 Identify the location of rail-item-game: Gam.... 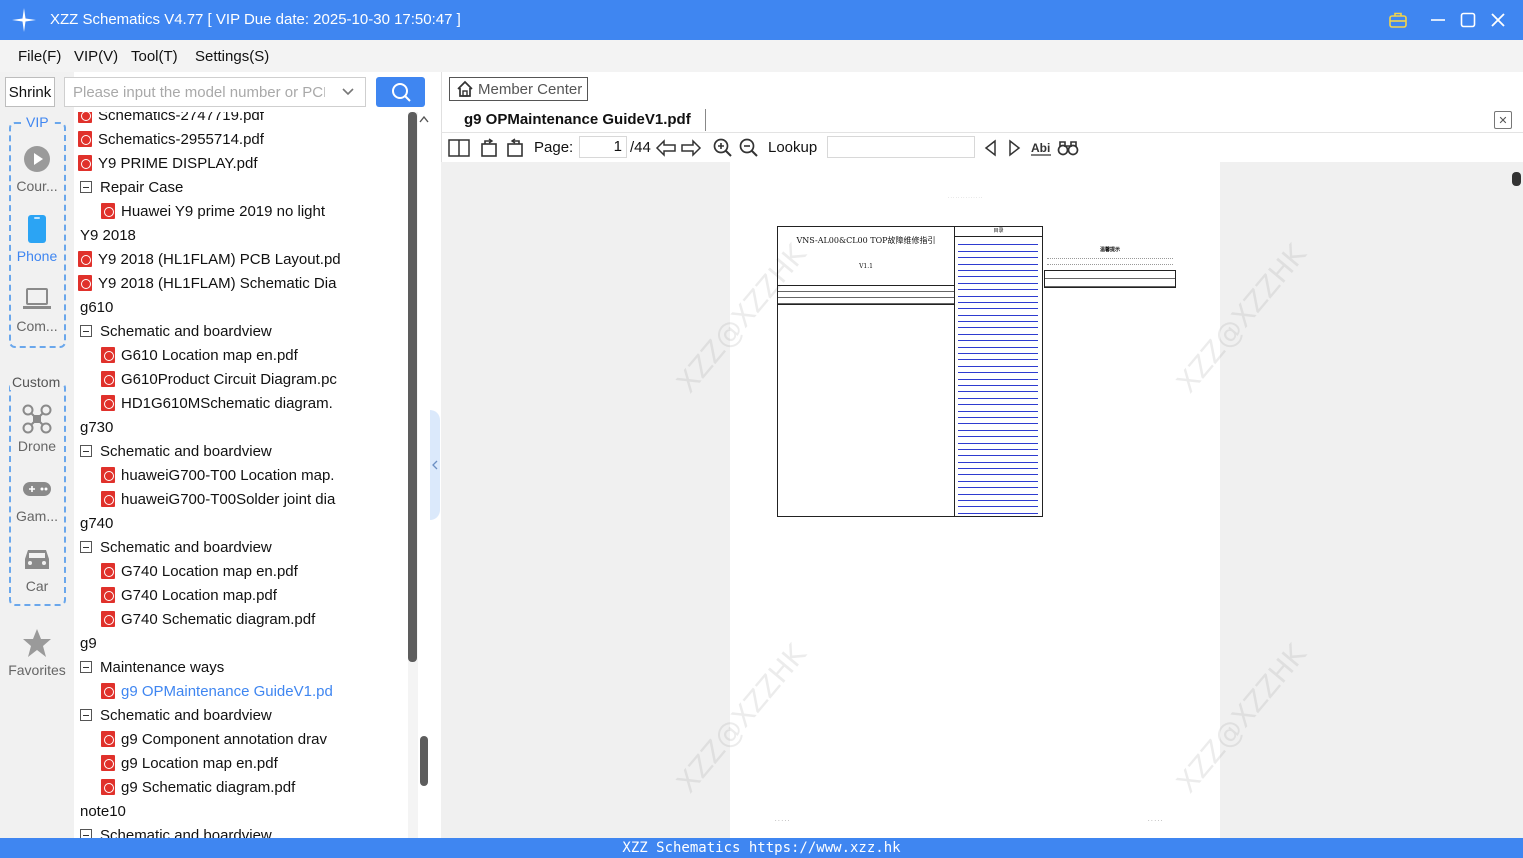
(37, 499).